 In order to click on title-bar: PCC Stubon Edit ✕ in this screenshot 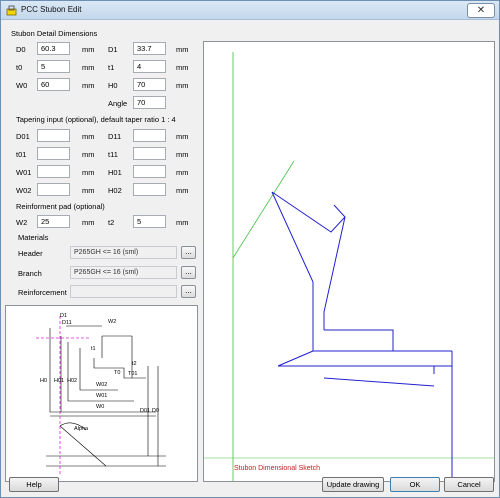, I will do `click(250, 10)`.